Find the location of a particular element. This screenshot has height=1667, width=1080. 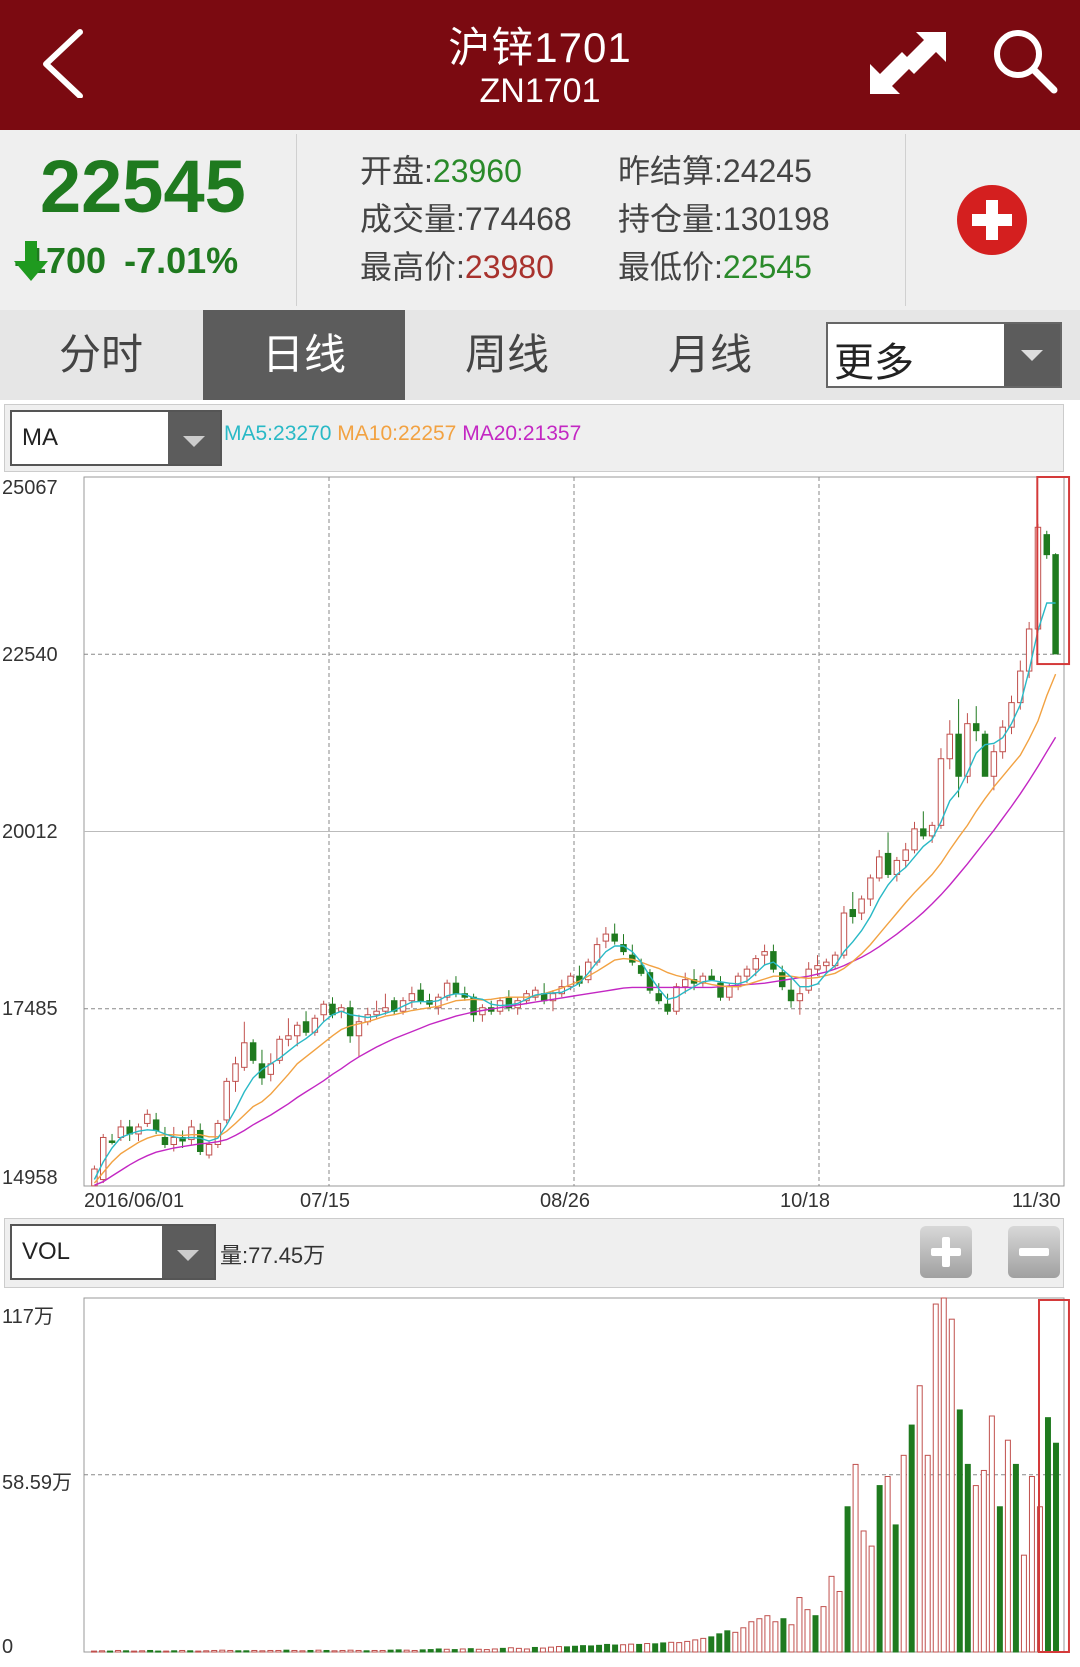

expand-icon is located at coordinates (908, 63).